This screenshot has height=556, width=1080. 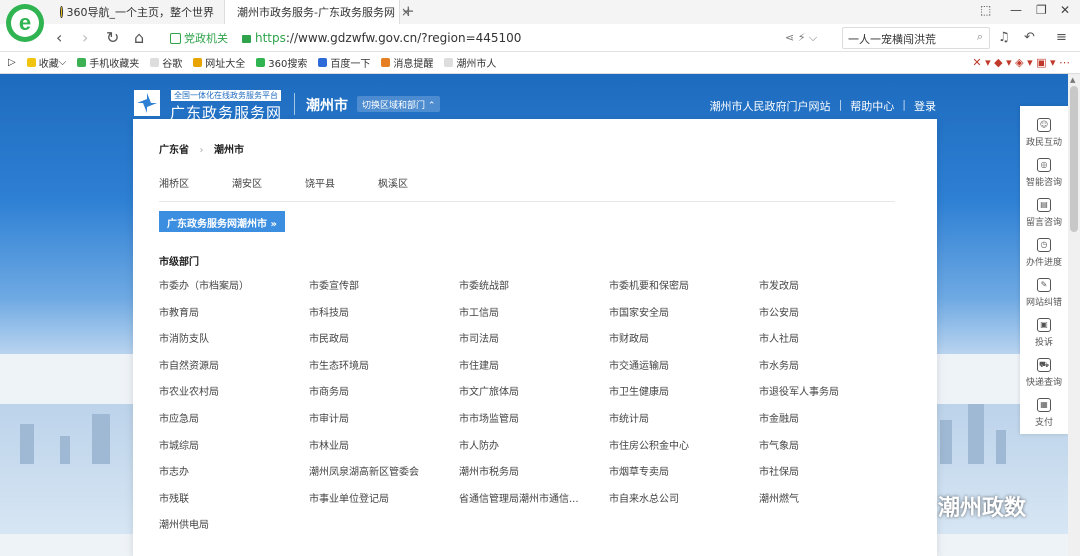 I want to click on department-link: 市委统战部, so click(x=534, y=290).